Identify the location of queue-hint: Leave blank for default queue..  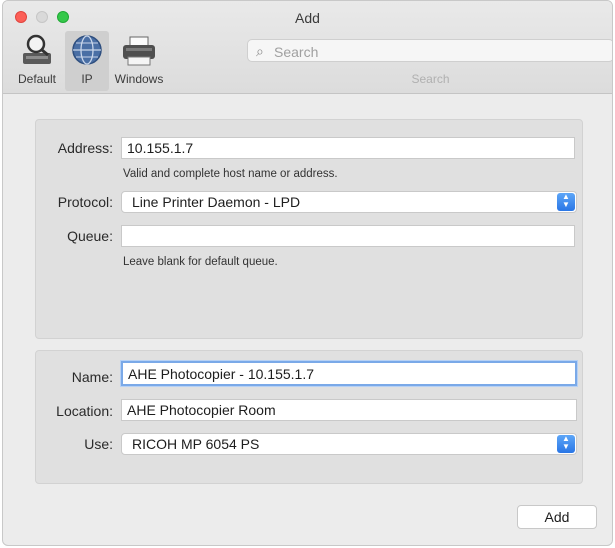
(200, 262).